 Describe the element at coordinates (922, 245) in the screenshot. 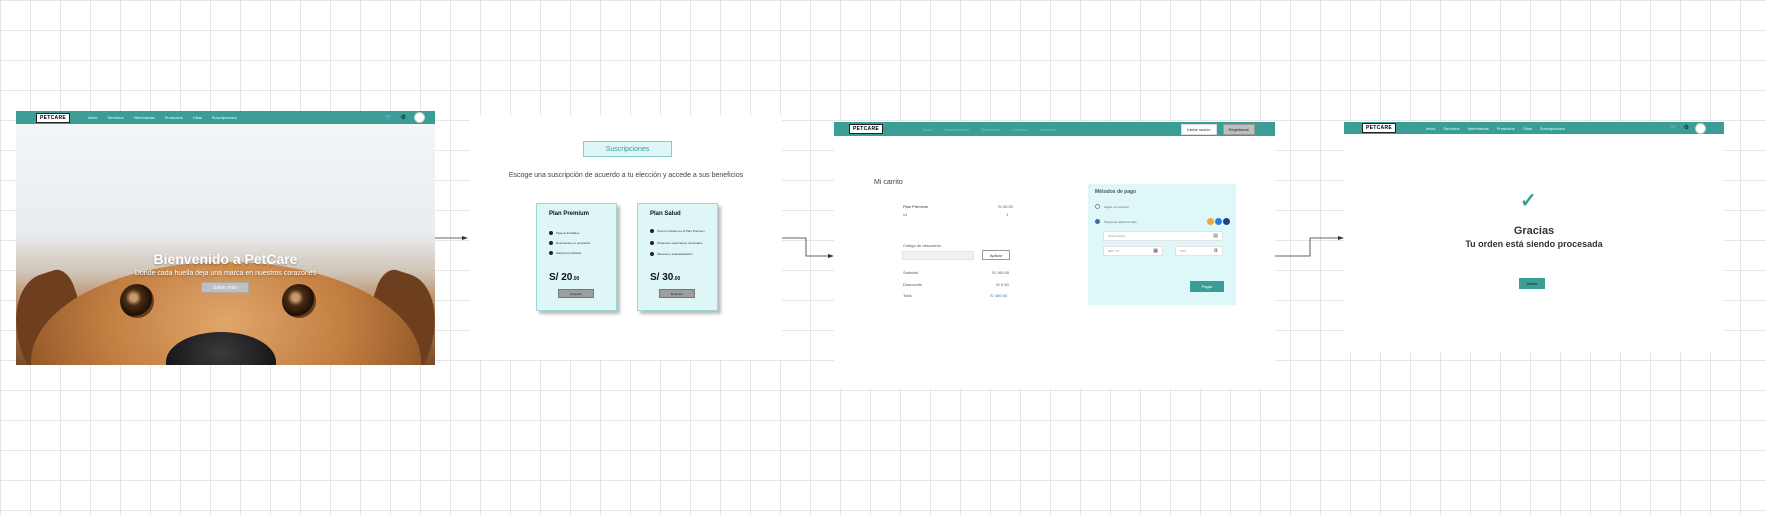

I see `discount-label: Código de descuento` at that location.